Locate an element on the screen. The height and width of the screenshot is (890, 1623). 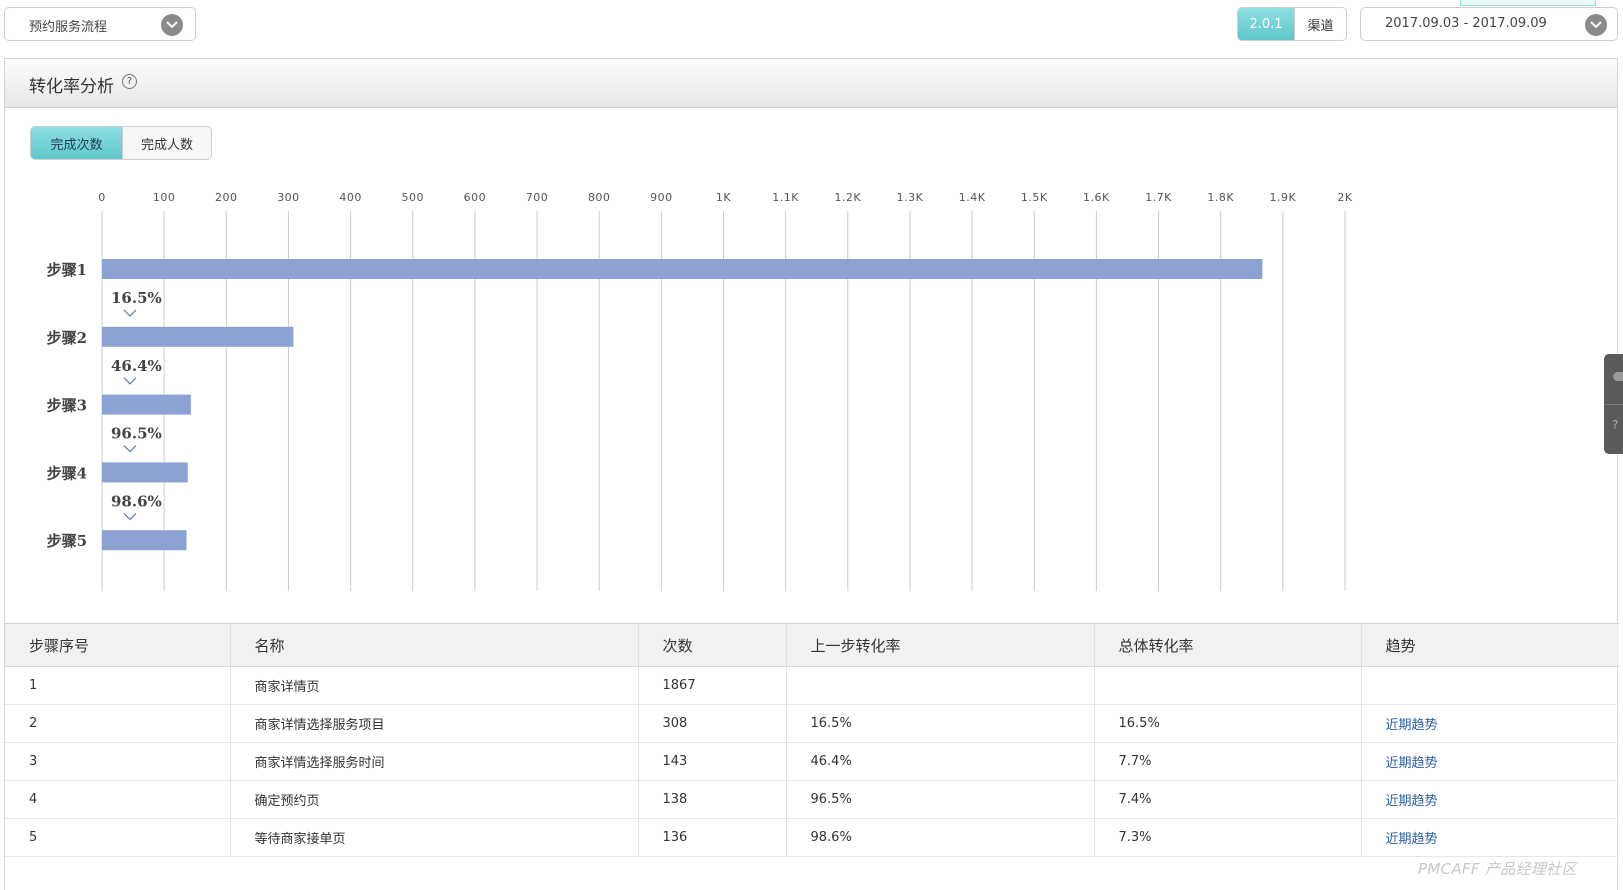
x-tick-label: 1.7K is located at coordinates (1158, 197).